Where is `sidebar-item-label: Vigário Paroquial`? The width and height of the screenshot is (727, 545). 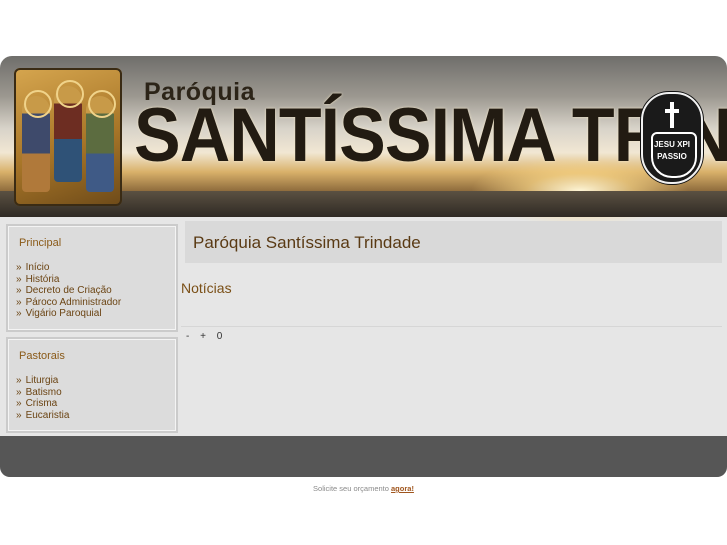
sidebar-item-label: Vigário Paroquial is located at coordinates (64, 313).